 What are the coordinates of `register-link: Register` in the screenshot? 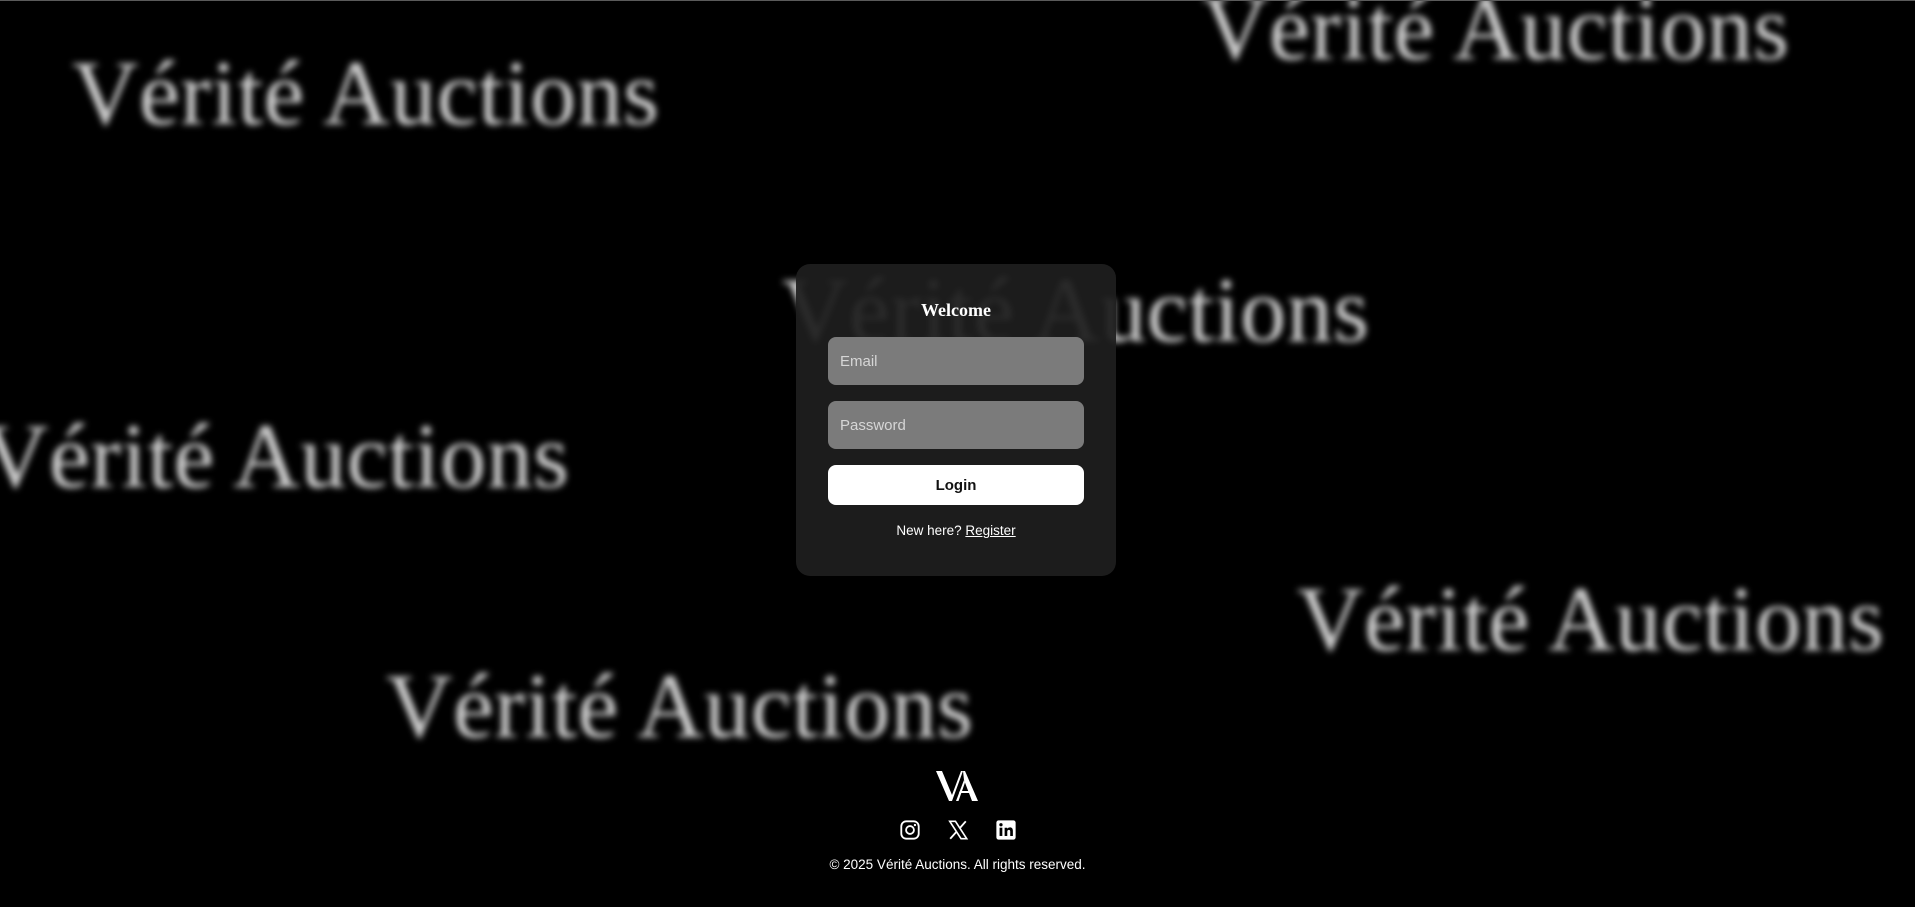 It's located at (990, 530).